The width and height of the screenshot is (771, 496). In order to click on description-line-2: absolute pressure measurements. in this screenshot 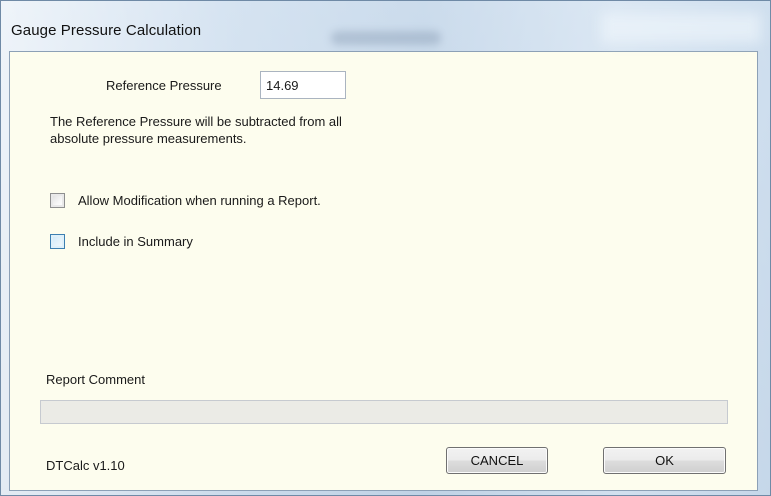, I will do `click(148, 138)`.